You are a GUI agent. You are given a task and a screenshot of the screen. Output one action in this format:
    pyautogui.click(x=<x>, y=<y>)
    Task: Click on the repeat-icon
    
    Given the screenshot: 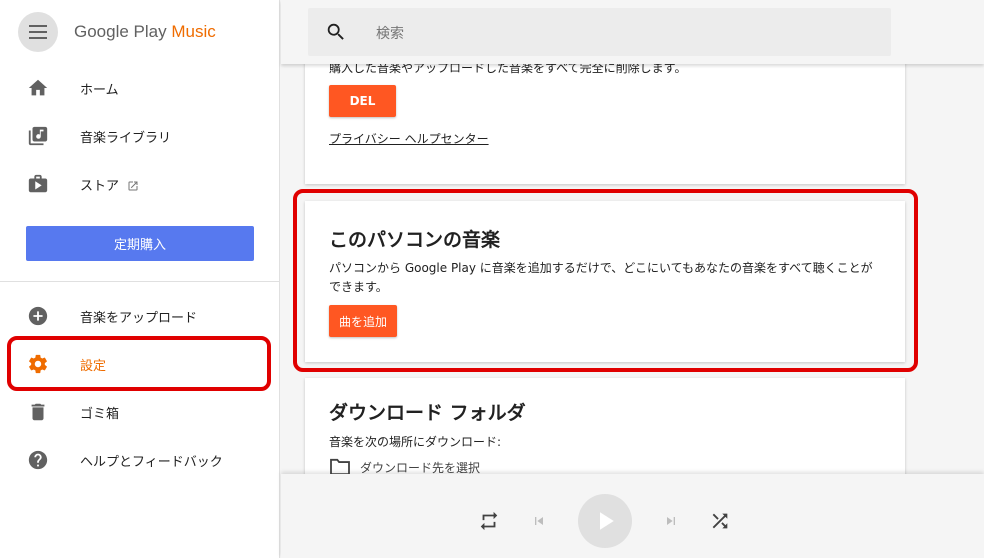 What is the action you would take?
    pyautogui.click(x=489, y=521)
    